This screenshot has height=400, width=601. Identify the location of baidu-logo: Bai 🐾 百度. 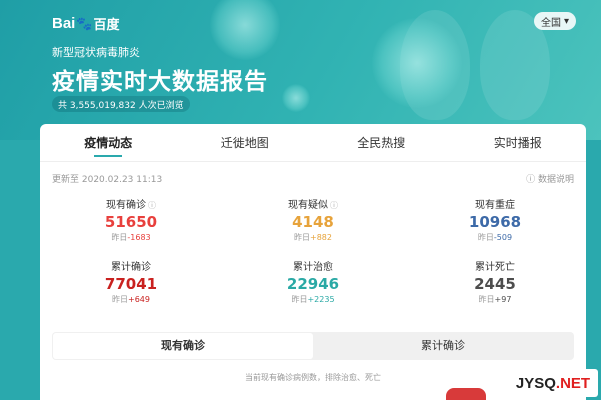
(86, 23).